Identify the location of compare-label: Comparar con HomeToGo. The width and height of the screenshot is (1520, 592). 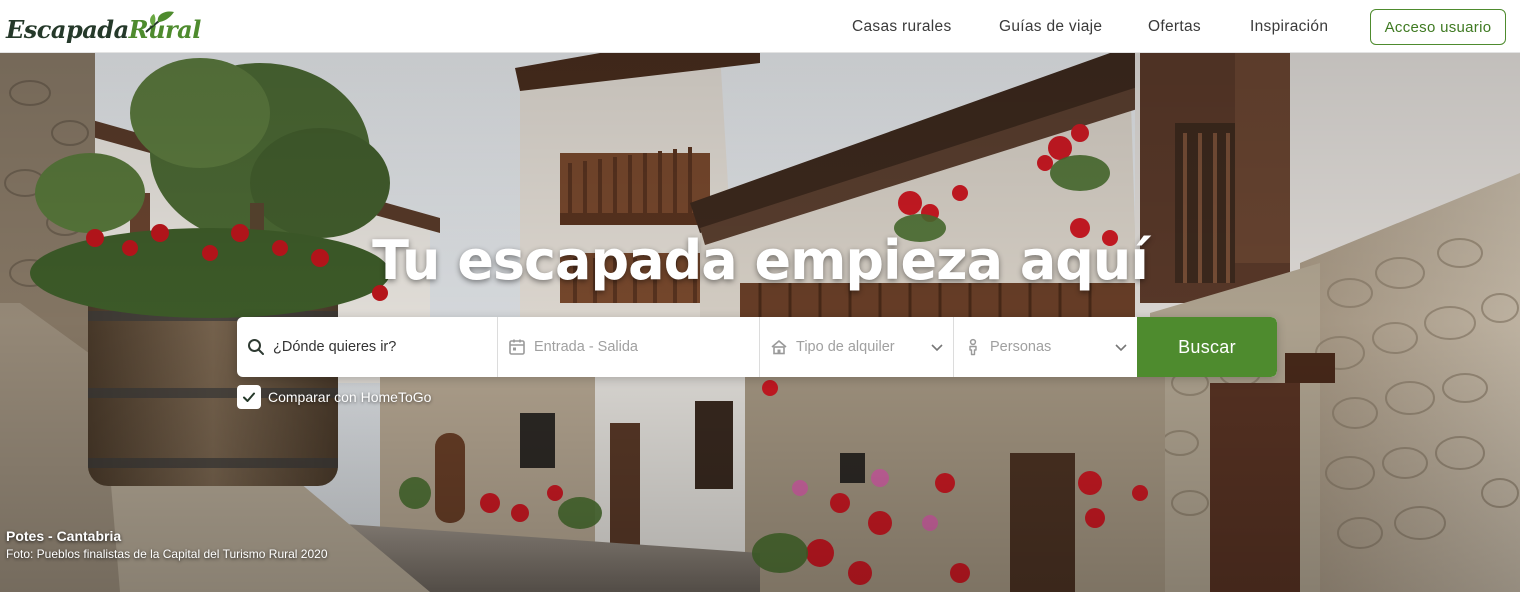
(350, 397).